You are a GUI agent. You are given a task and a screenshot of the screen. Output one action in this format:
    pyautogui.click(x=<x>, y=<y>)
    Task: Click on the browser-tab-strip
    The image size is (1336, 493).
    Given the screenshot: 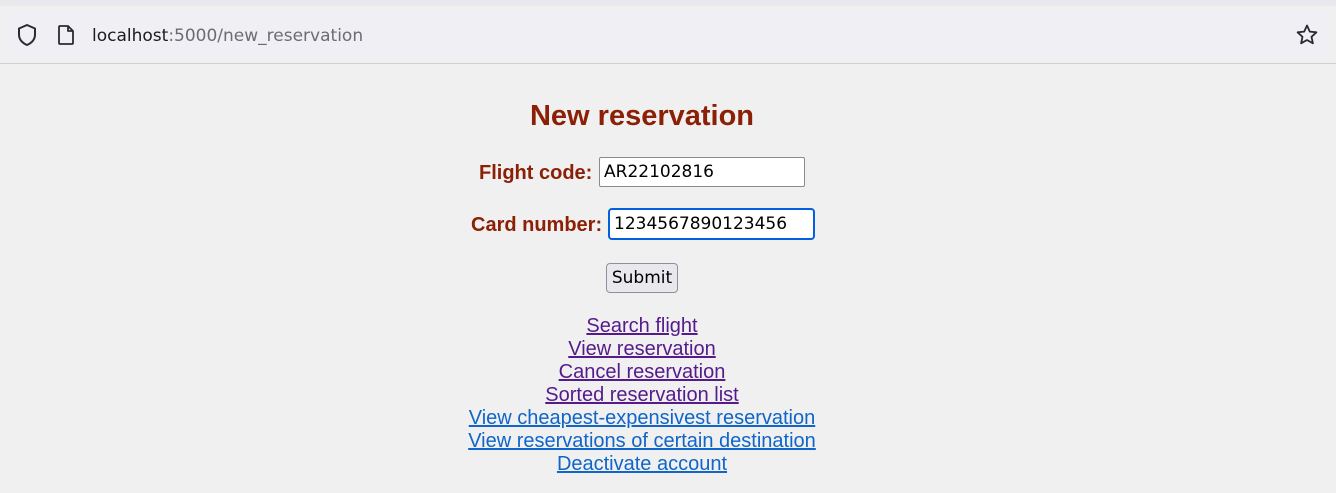 What is the action you would take?
    pyautogui.click(x=668, y=3)
    